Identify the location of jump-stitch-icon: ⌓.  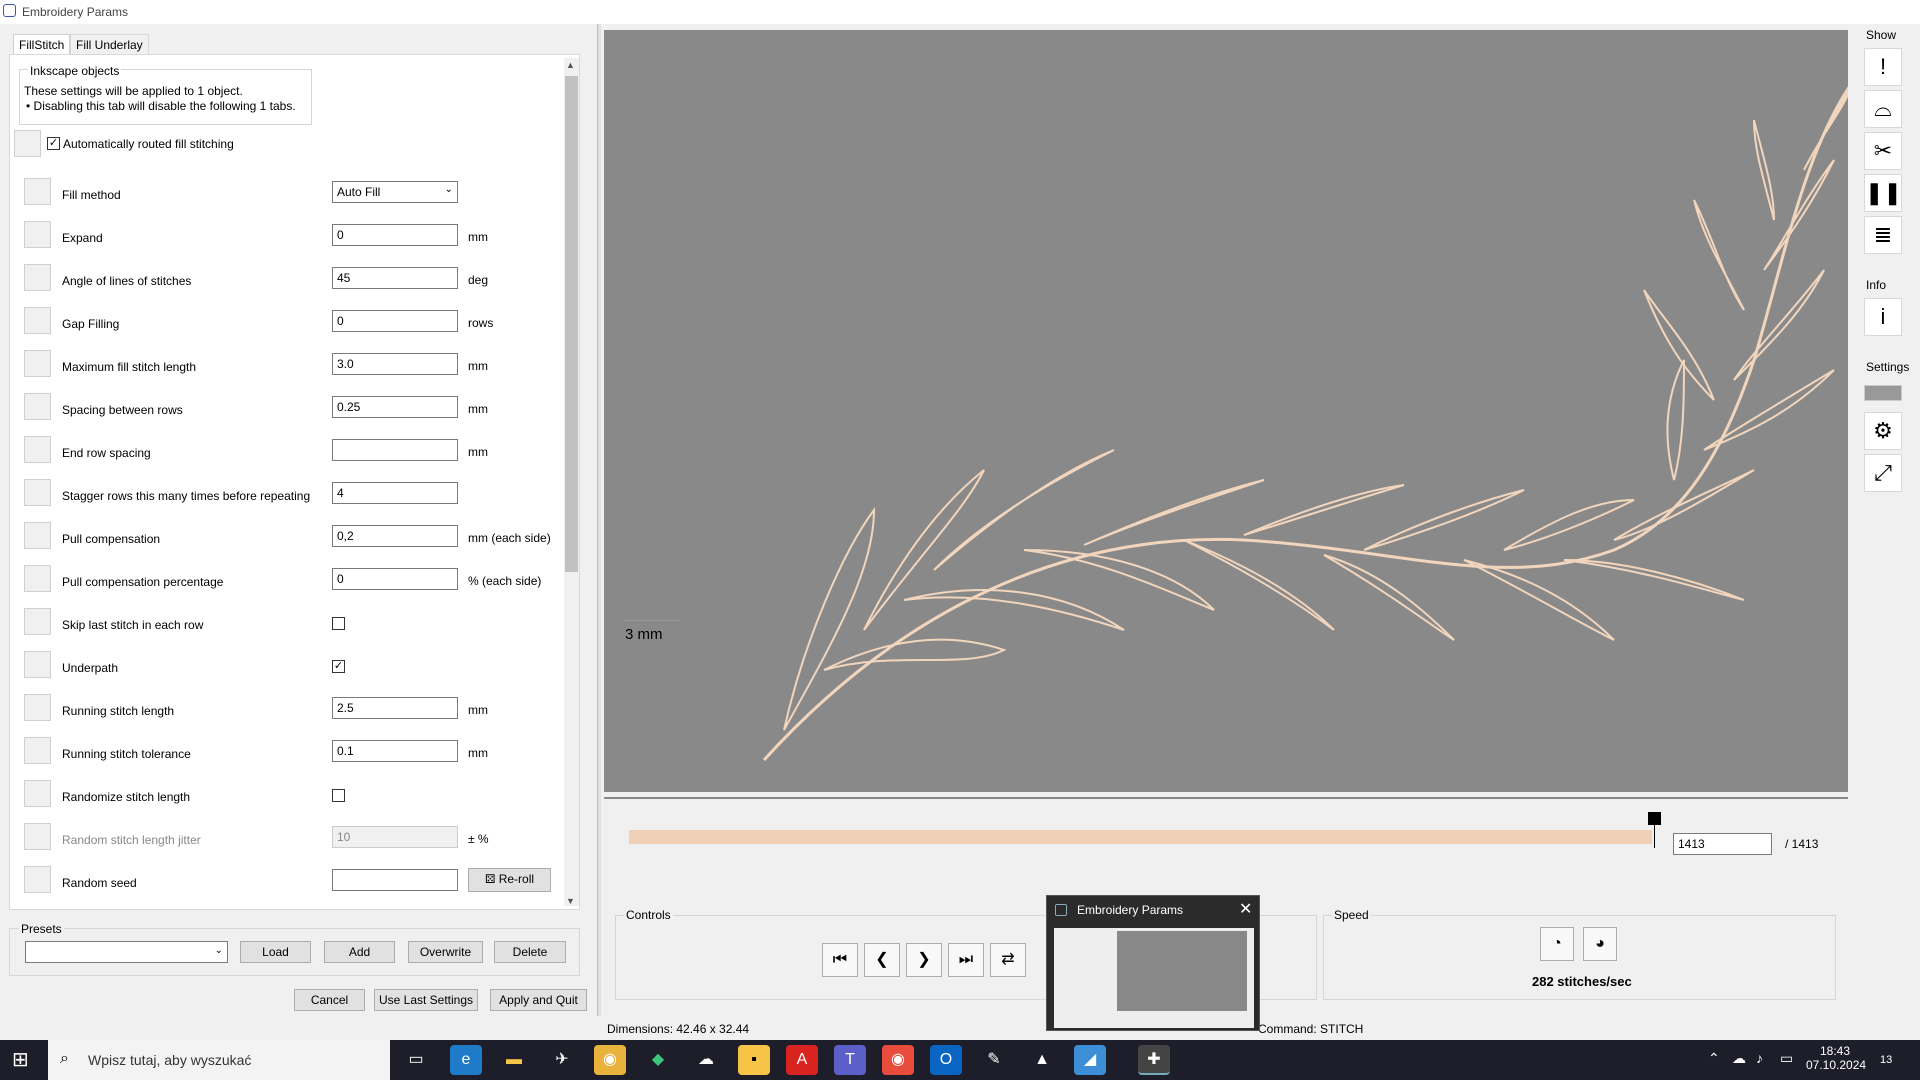
(1883, 109).